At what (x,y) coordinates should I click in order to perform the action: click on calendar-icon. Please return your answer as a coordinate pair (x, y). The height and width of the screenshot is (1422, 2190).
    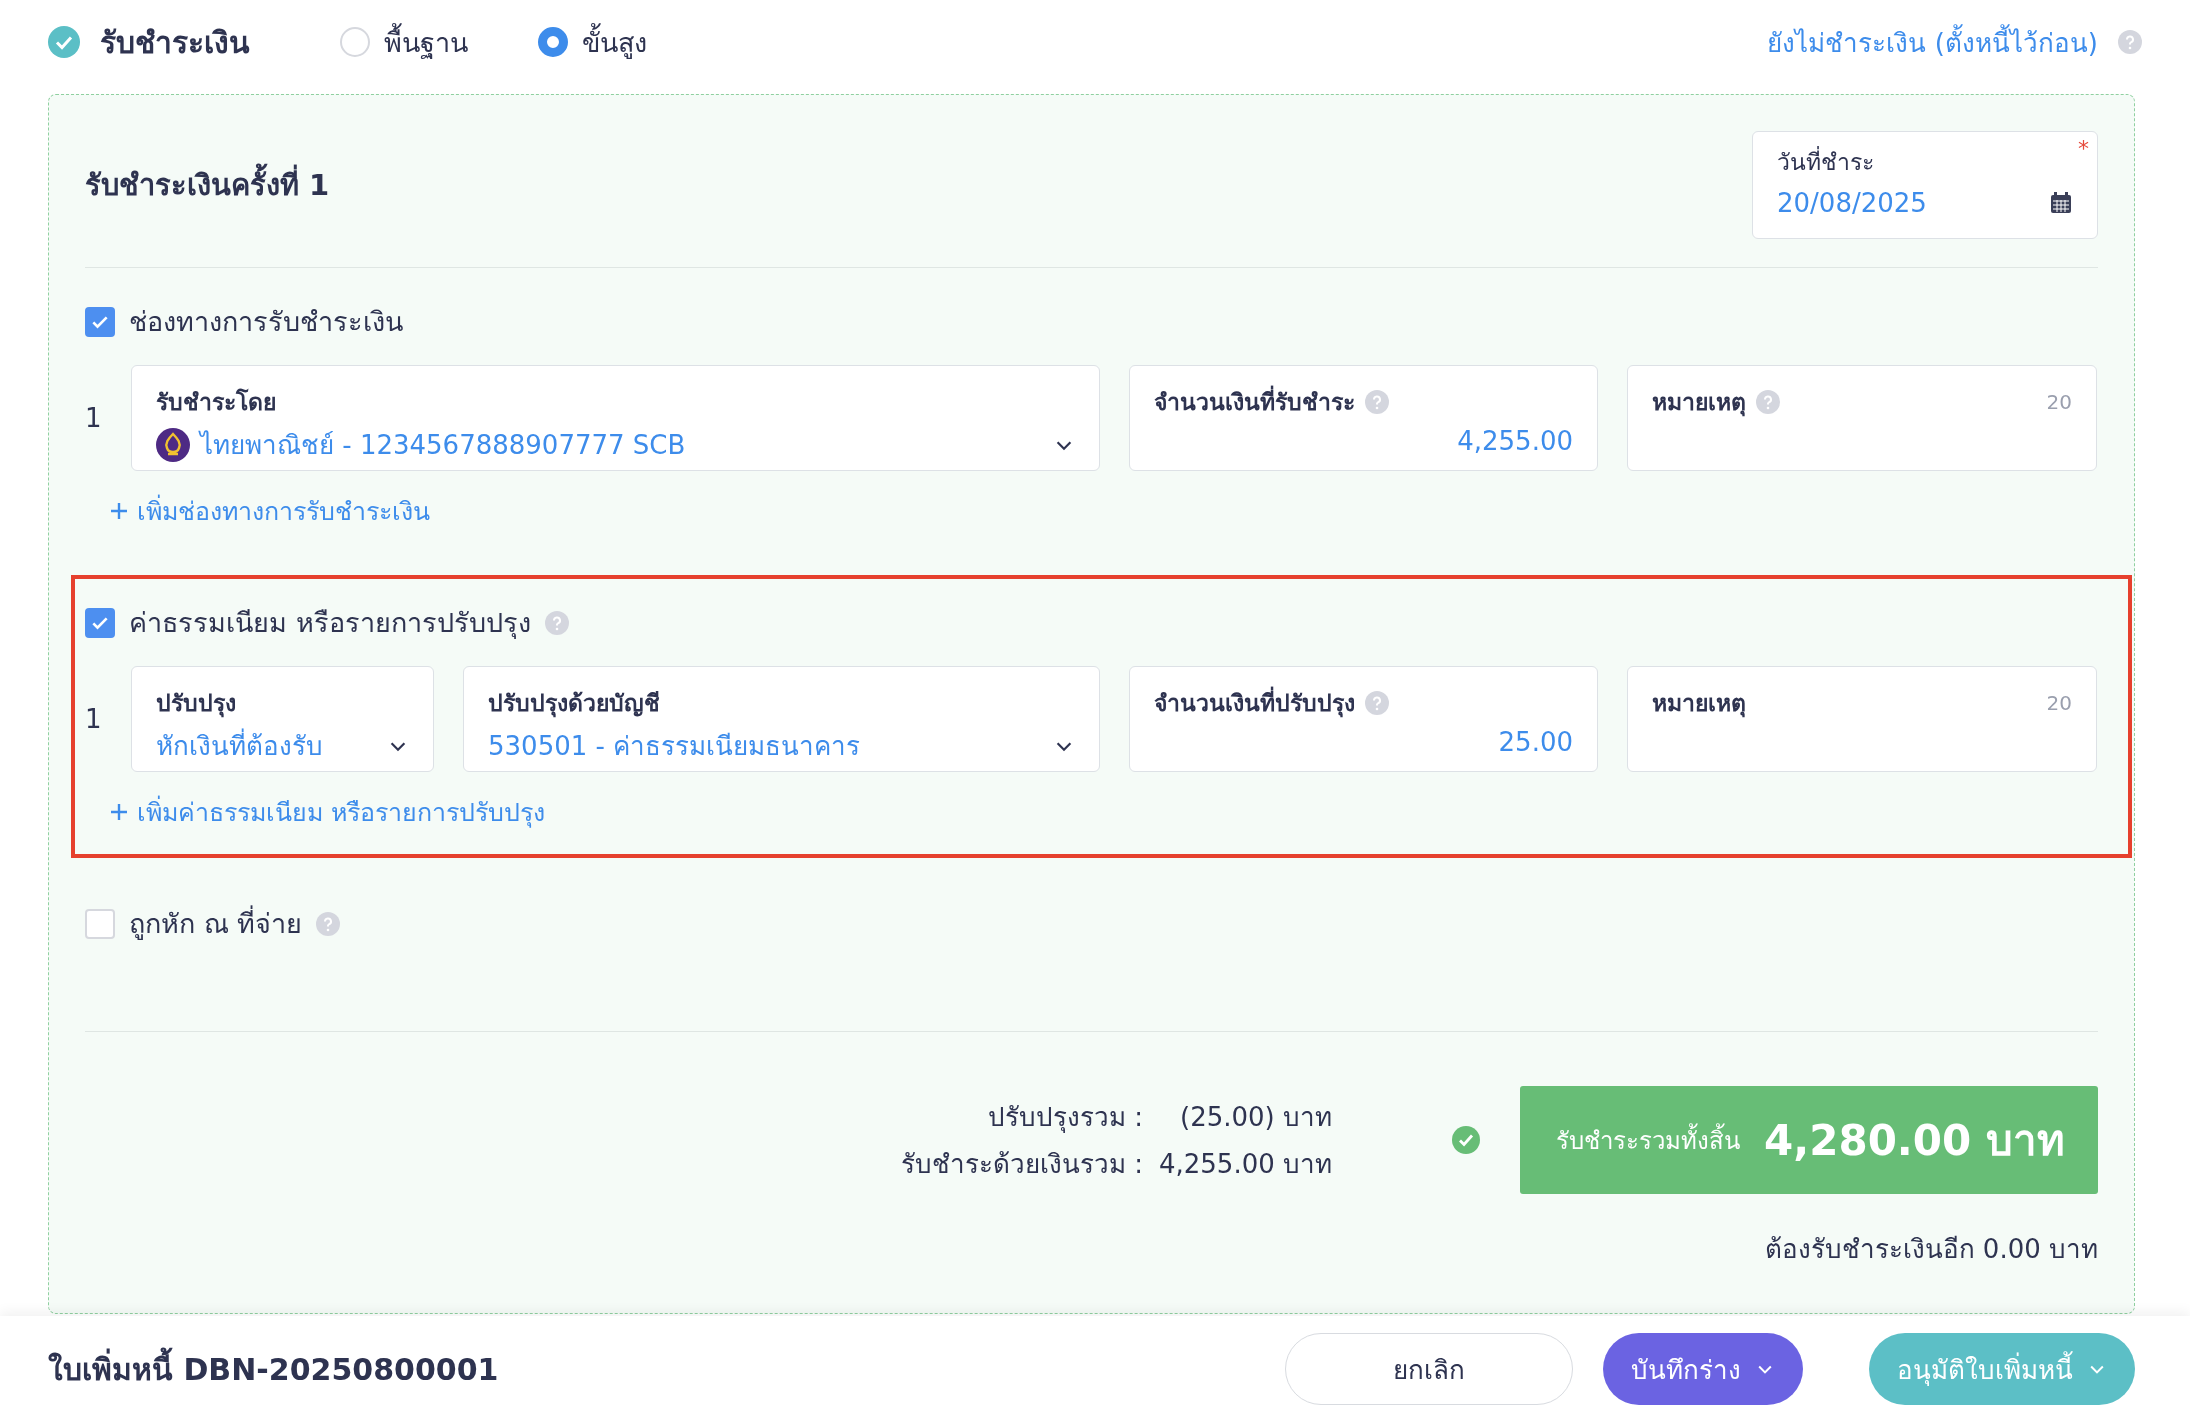
    Looking at the image, I should click on (2061, 203).